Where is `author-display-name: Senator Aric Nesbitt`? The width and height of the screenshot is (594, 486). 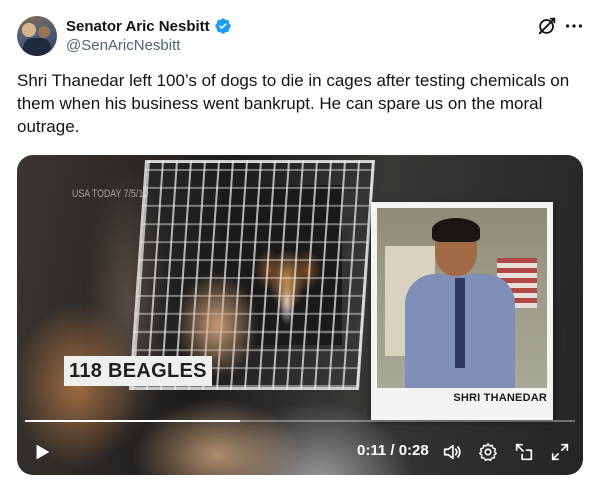
author-display-name: Senator Aric Nesbitt is located at coordinates (138, 26).